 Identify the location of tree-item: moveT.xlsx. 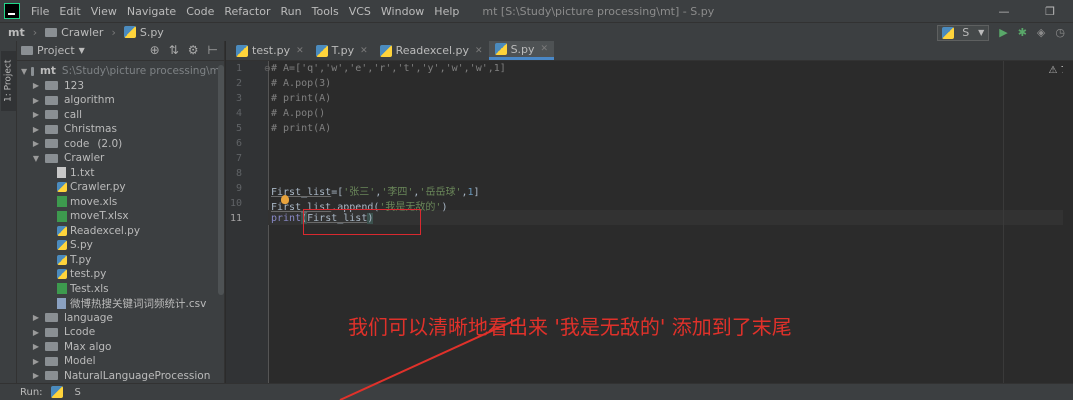
(120, 216).